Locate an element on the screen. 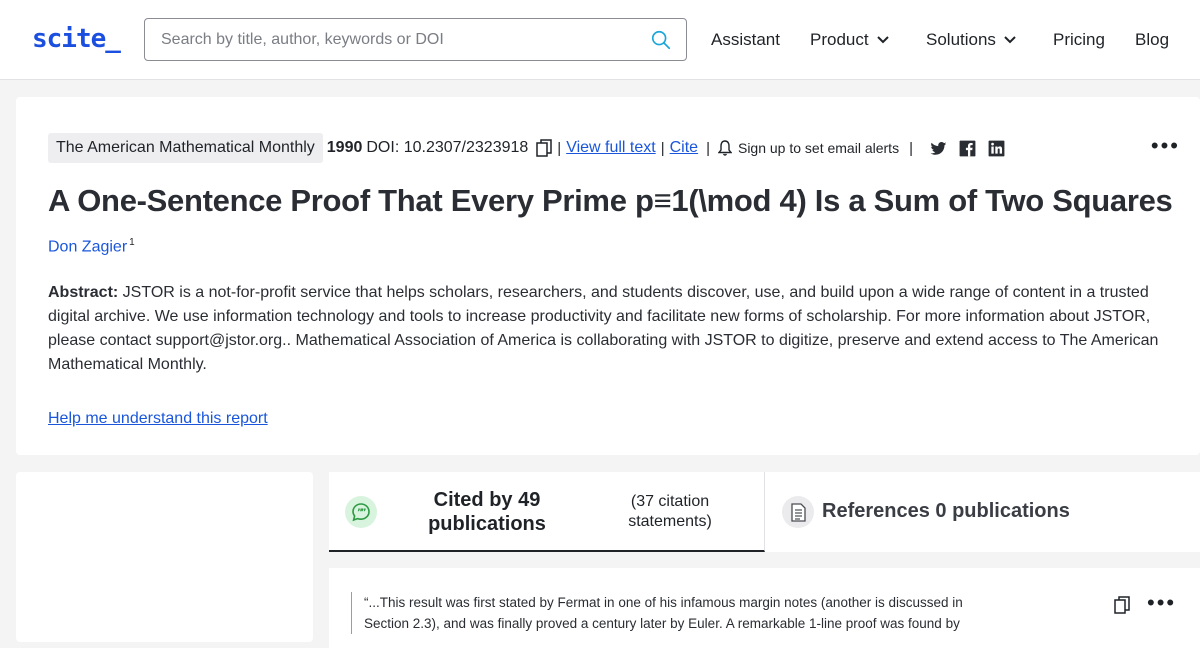  document-icon is located at coordinates (798, 512).